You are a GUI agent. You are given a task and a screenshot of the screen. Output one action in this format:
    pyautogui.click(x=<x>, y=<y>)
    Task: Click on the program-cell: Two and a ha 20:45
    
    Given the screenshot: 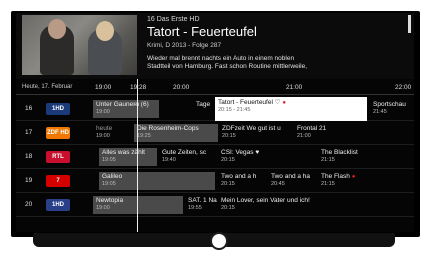 What is the action you would take?
    pyautogui.click(x=292, y=181)
    